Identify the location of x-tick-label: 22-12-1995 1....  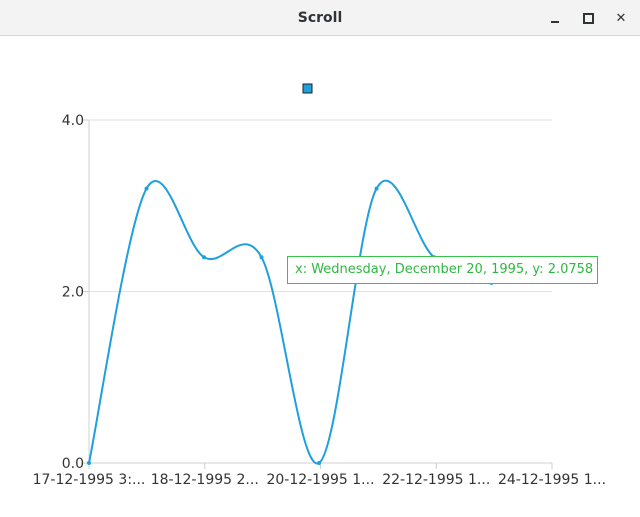
(436, 480).